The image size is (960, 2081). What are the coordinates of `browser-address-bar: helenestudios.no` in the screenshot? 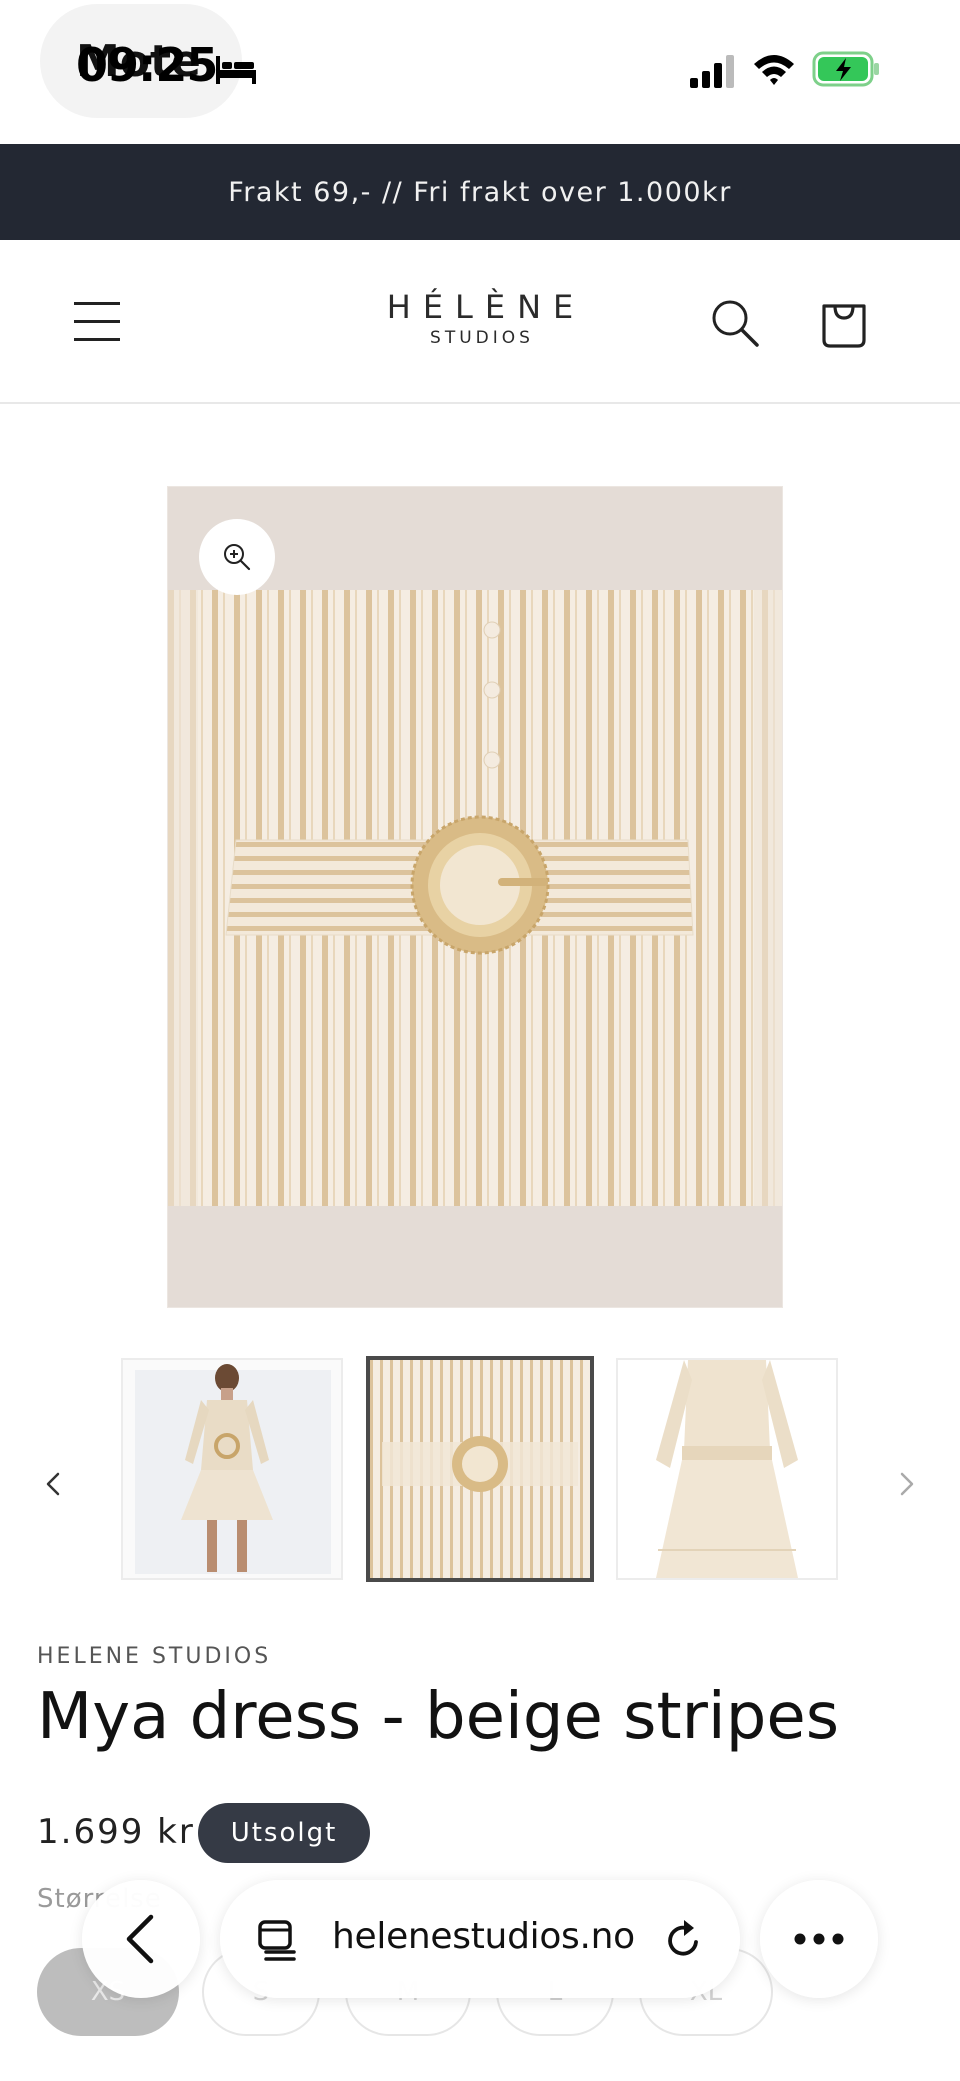 It's located at (480, 1939).